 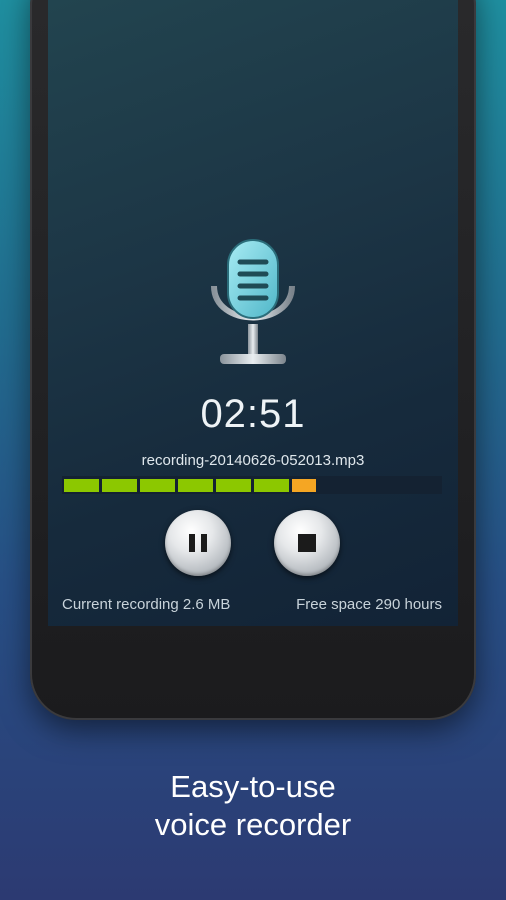 I want to click on pause-button, so click(x=198, y=543).